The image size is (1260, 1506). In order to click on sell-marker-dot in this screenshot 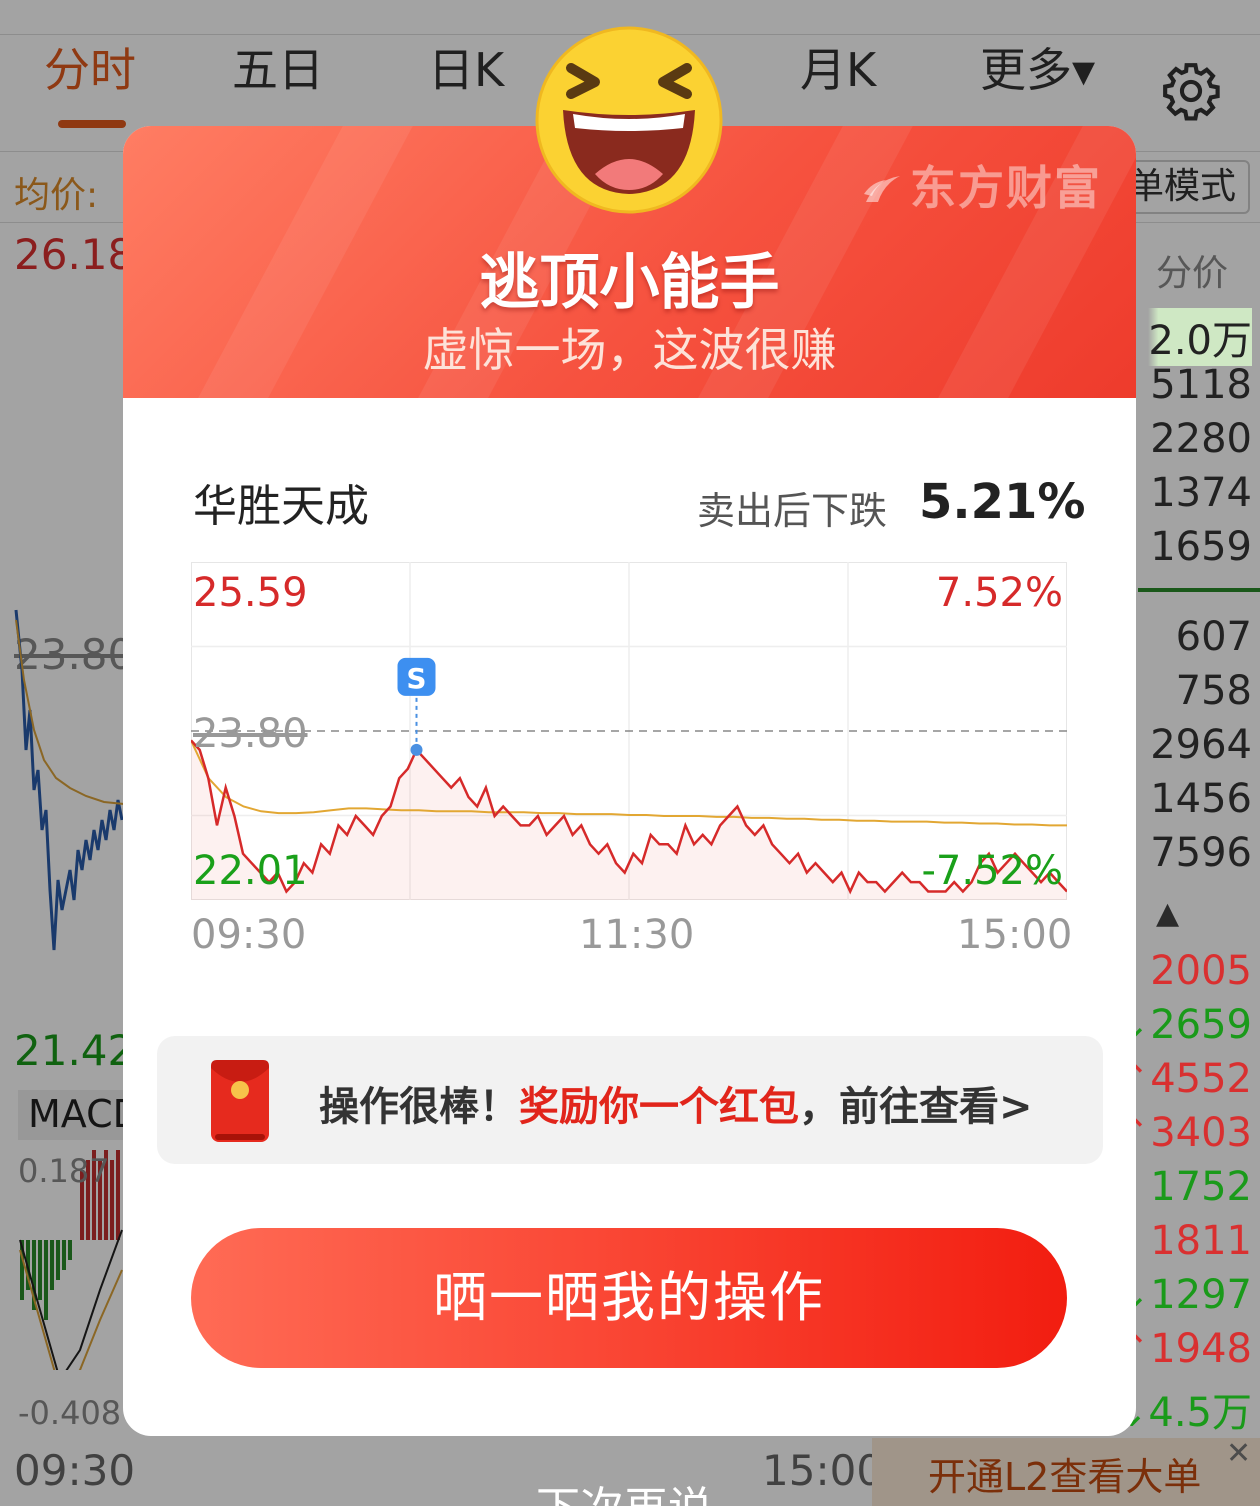, I will do `click(416, 749)`.